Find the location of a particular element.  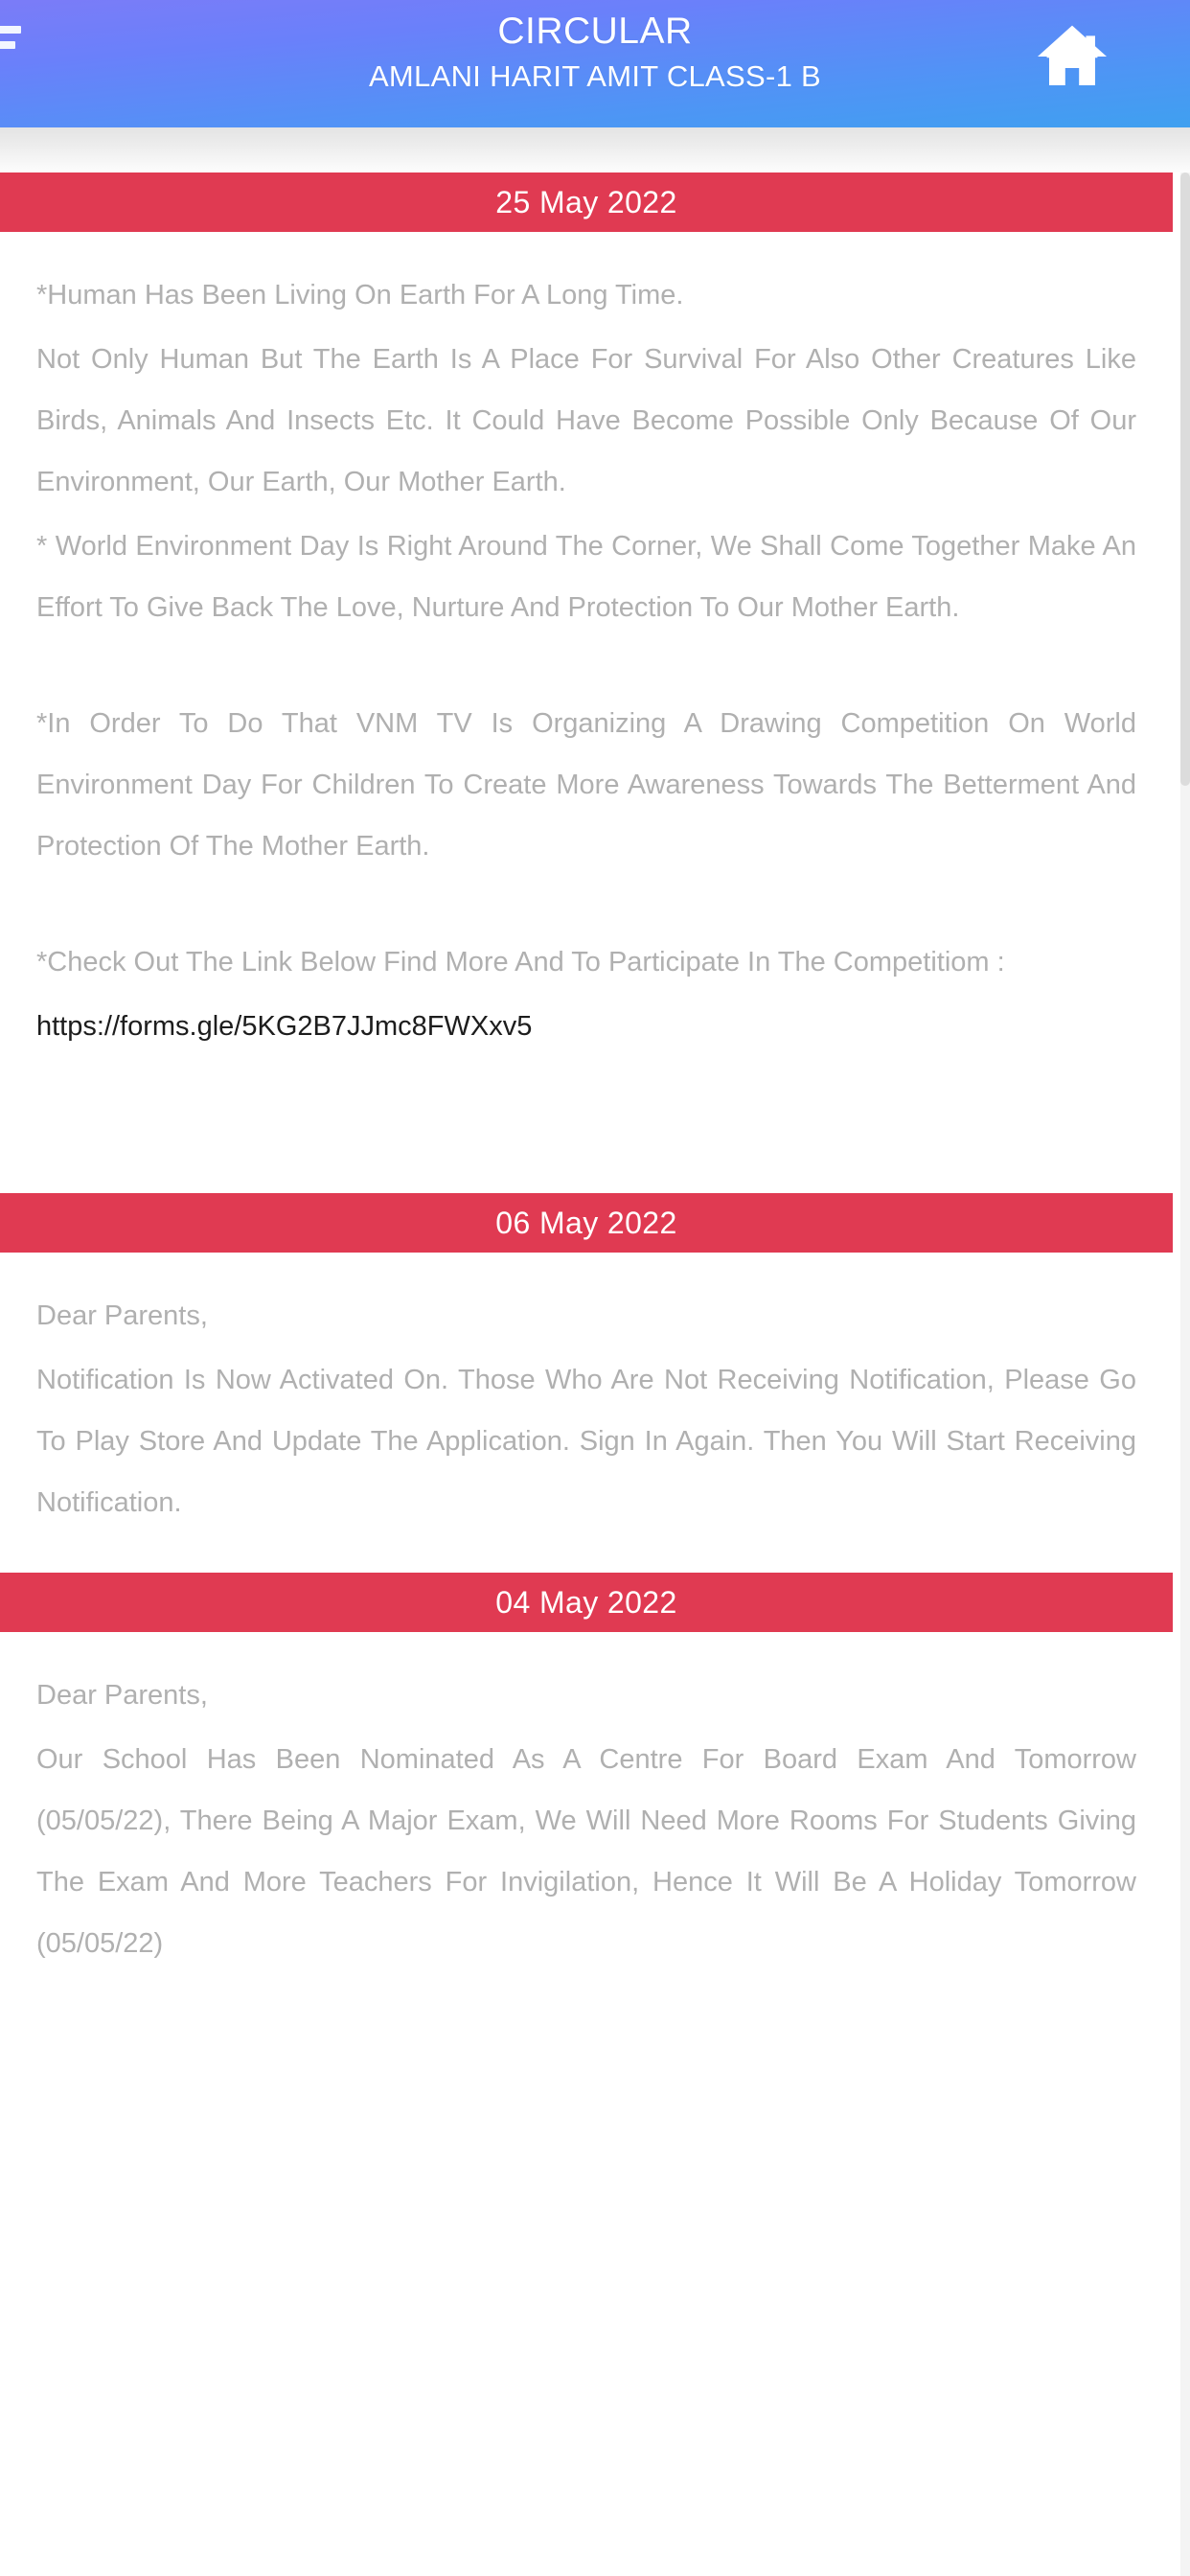

circular-date-header: 04 May 2022 is located at coordinates (587, 1602).